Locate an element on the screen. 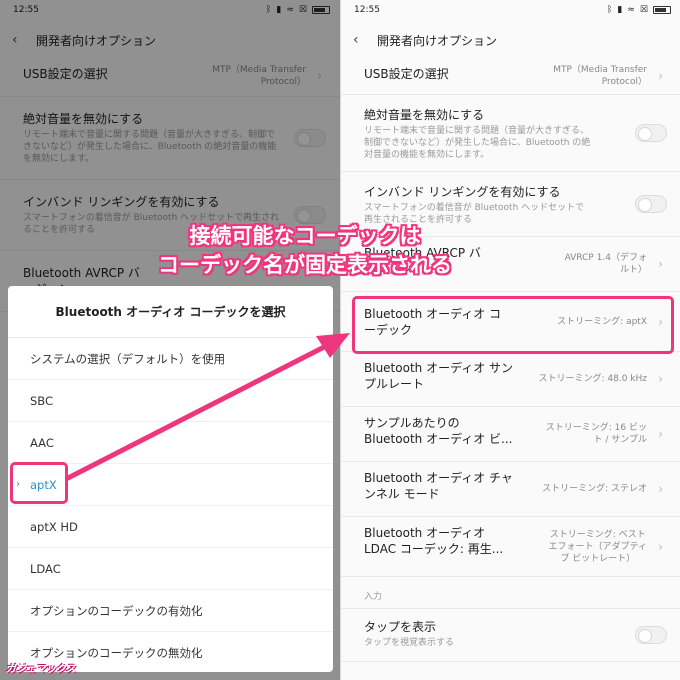 This screenshot has width=680, height=680. highlight-codec-row is located at coordinates (513, 325).